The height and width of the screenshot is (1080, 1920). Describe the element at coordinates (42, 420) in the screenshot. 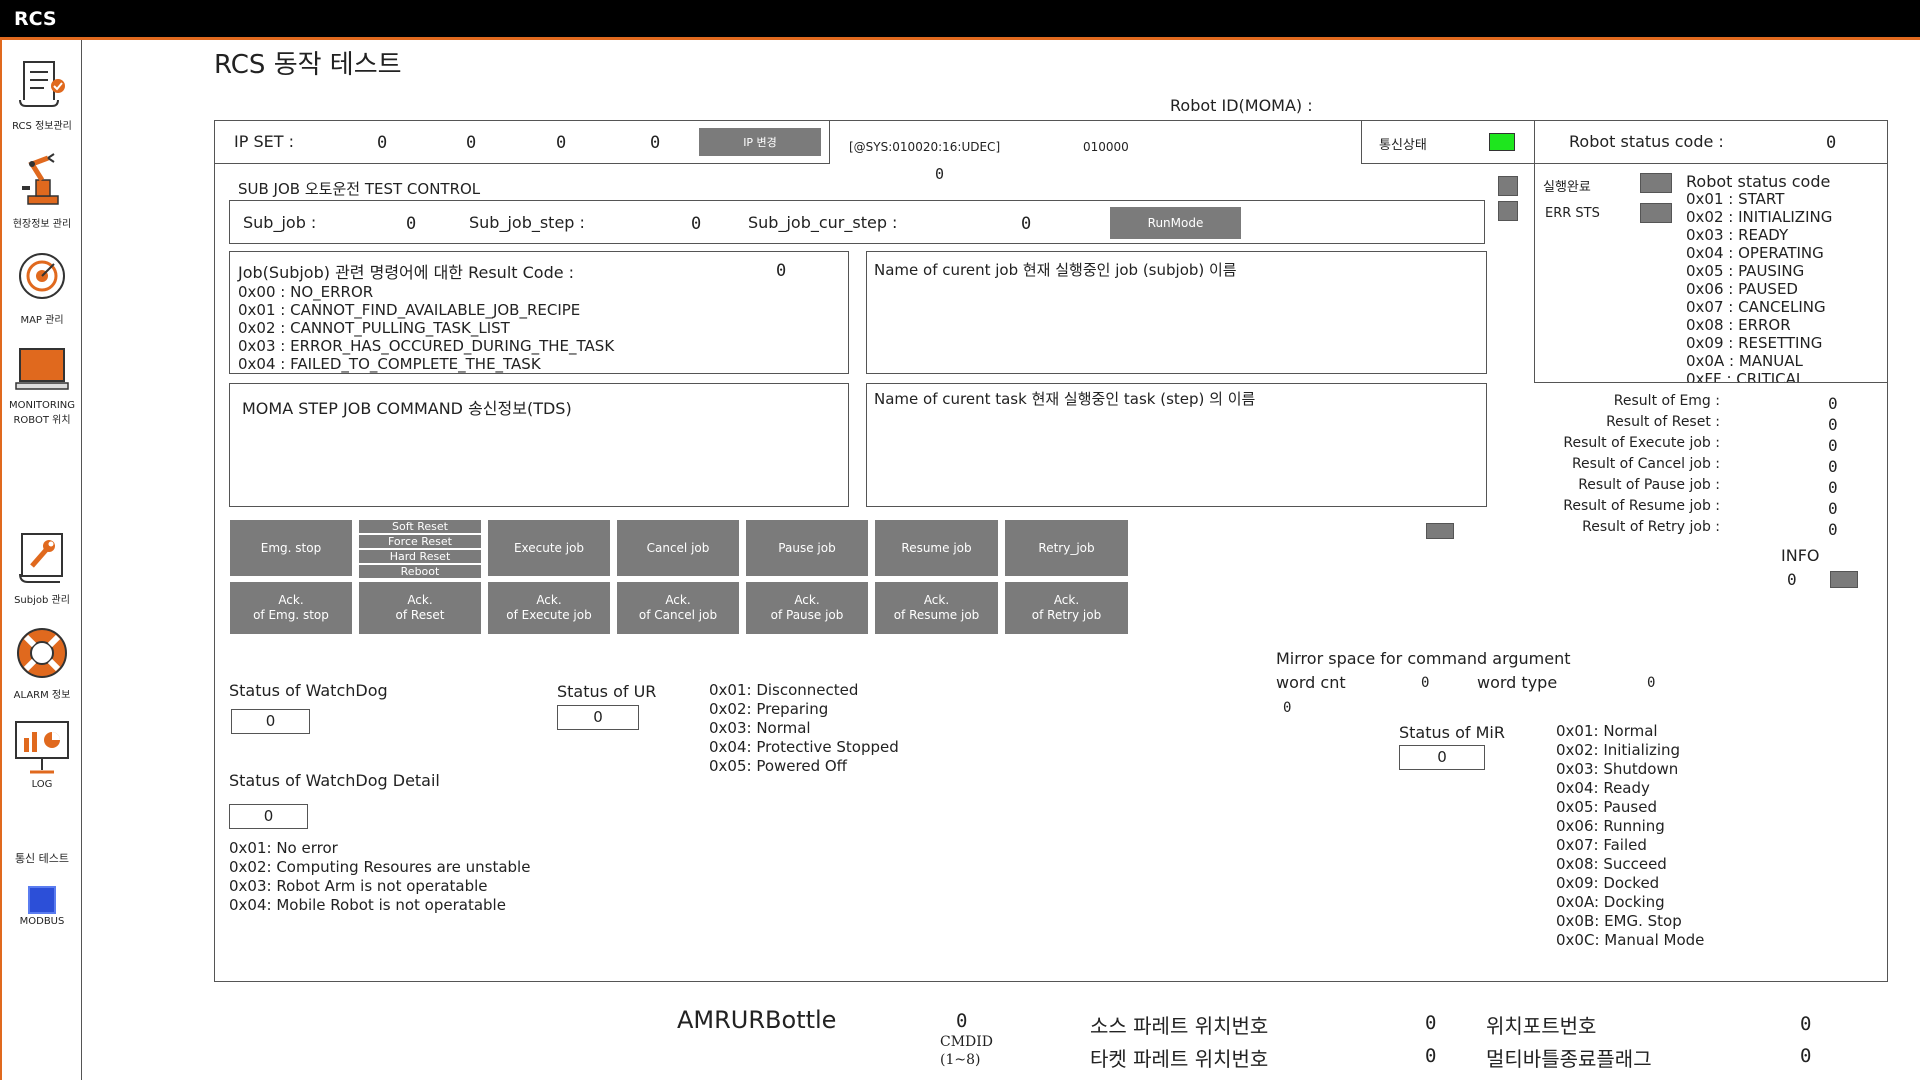

I see `sidebar-item-label: ROBOT 위치` at that location.